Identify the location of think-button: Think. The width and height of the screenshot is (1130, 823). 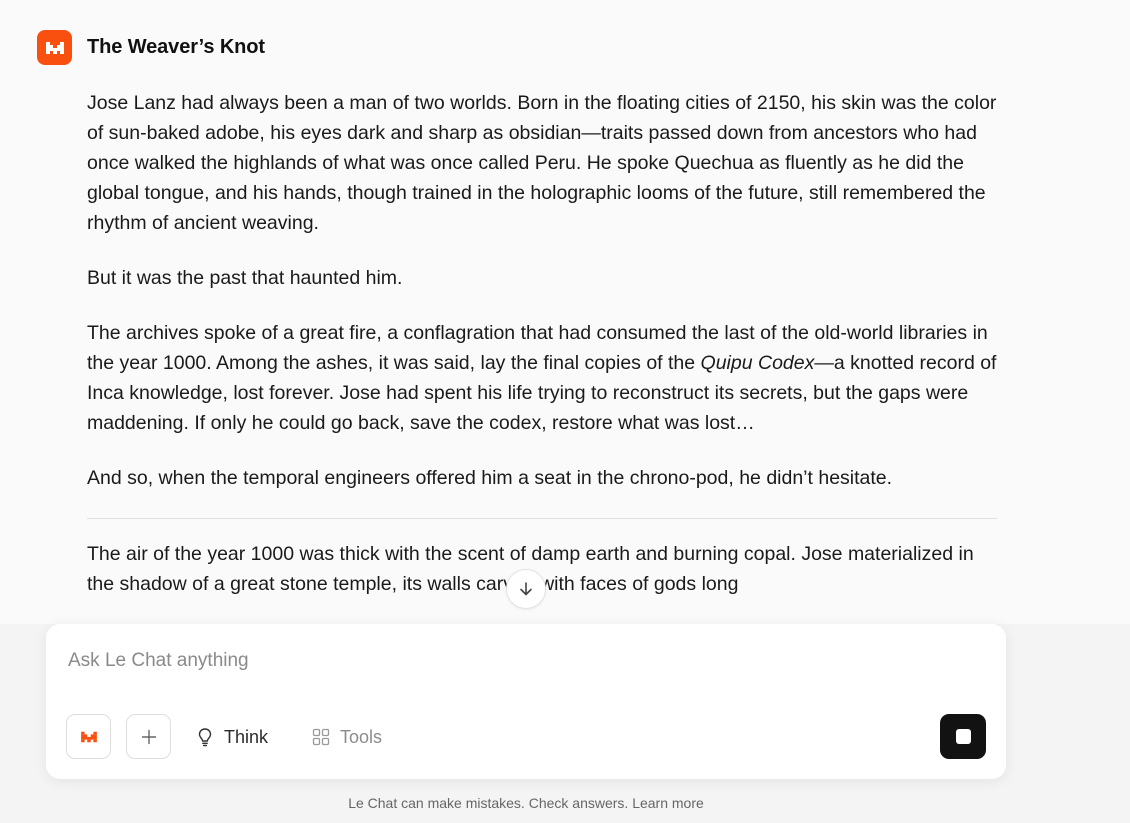
(232, 737).